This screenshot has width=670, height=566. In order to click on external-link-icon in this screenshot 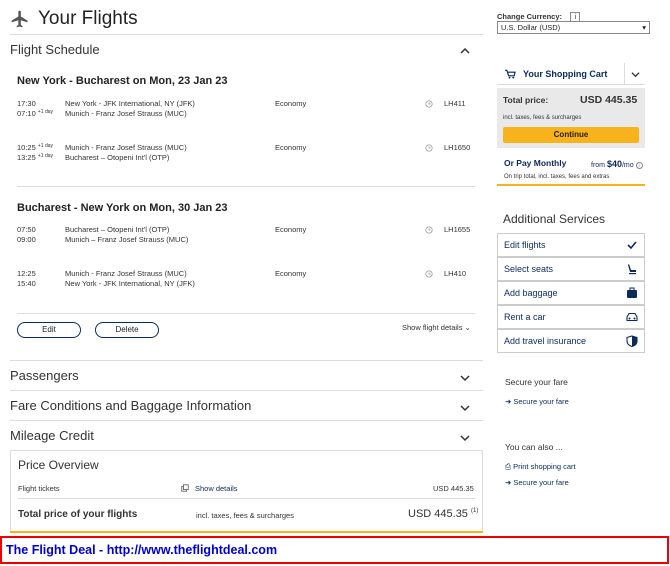, I will do `click(185, 488)`.